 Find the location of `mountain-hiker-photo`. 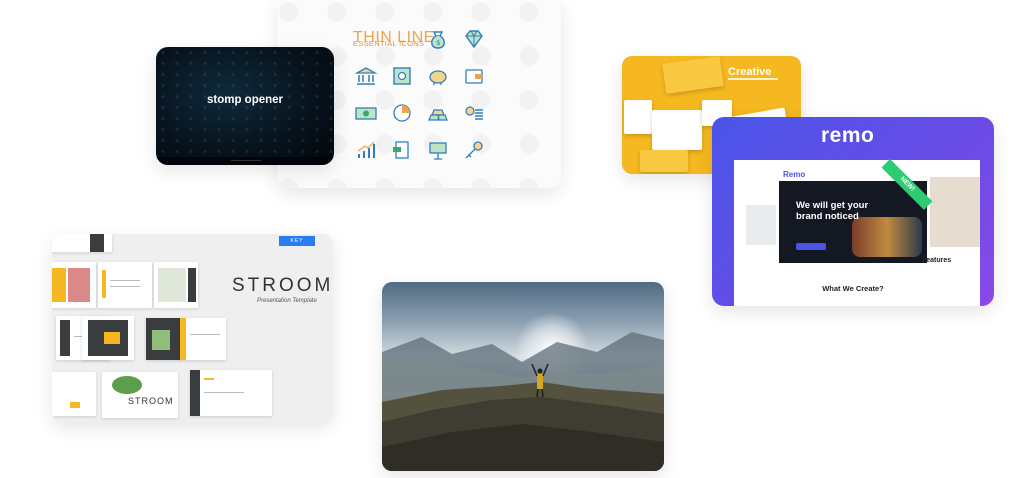

mountain-hiker-photo is located at coordinates (523, 376).